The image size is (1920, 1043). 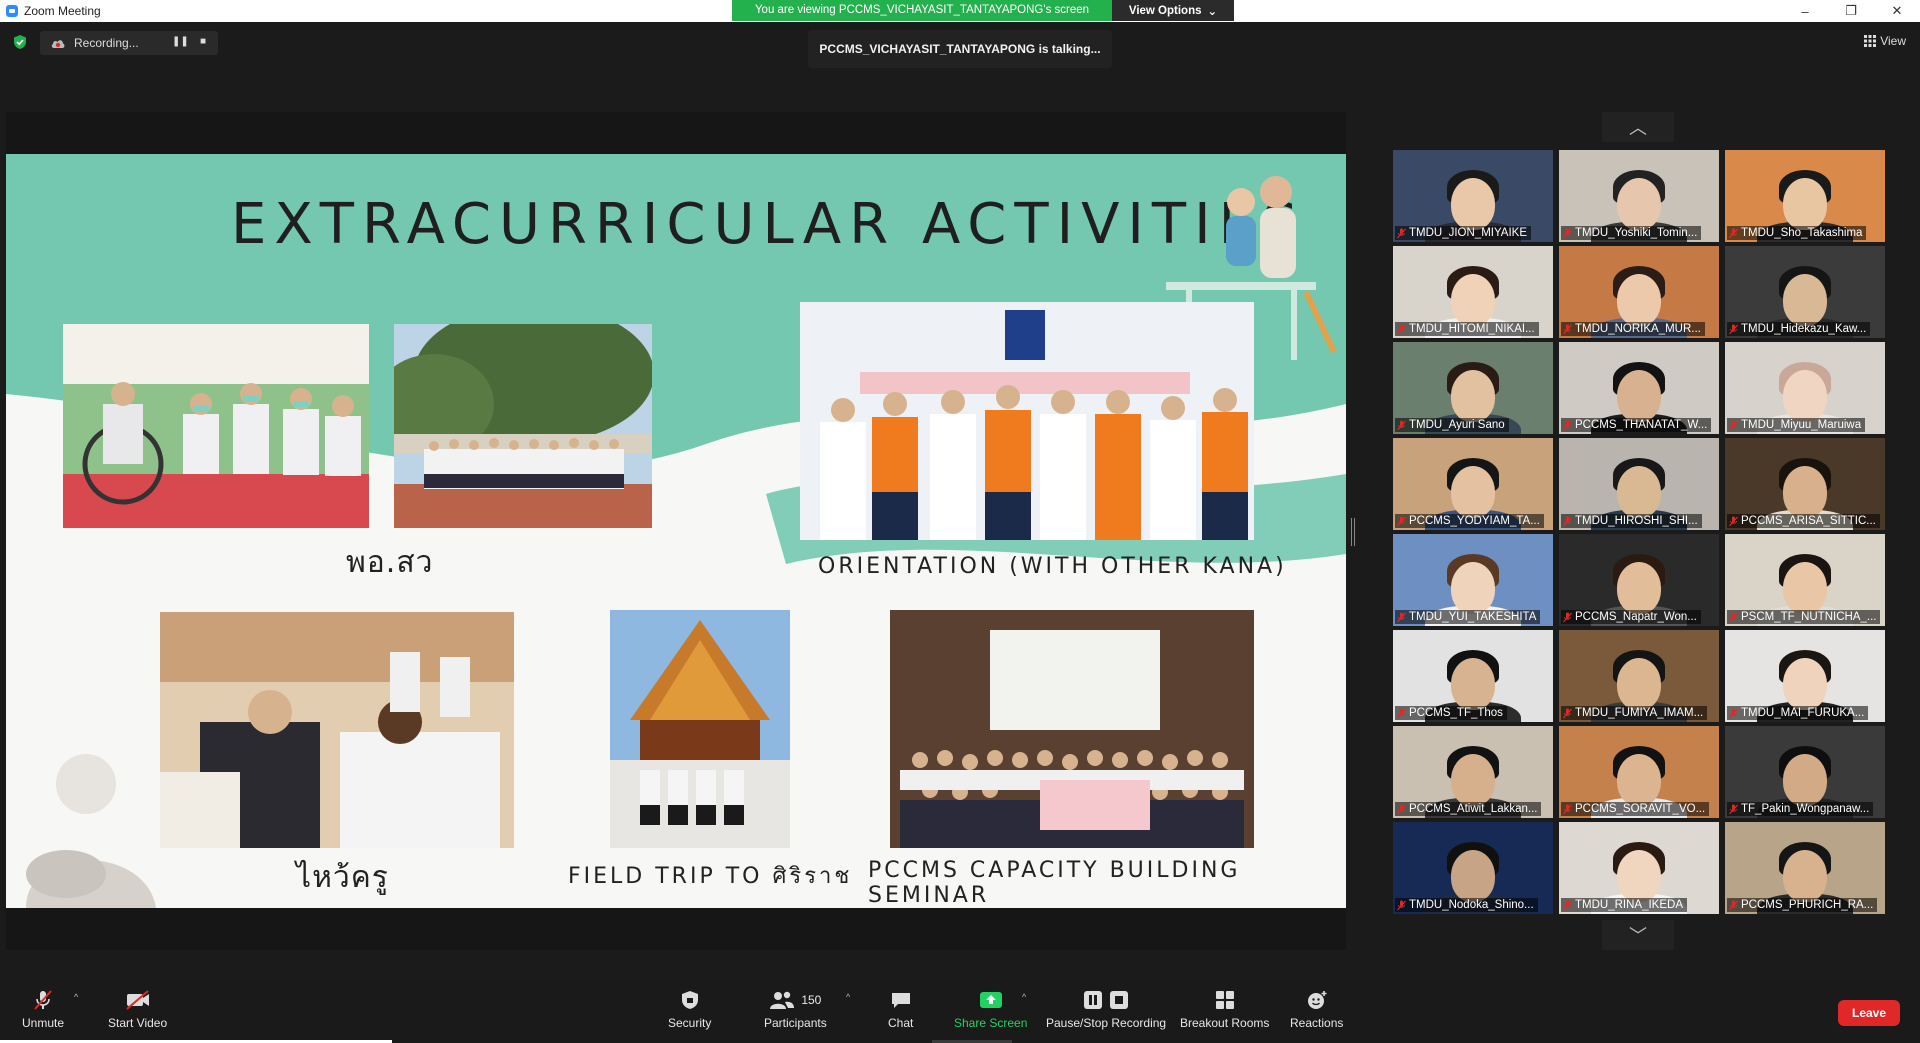 What do you see at coordinates (1119, 1000) in the screenshot?
I see `stop-icon` at bounding box center [1119, 1000].